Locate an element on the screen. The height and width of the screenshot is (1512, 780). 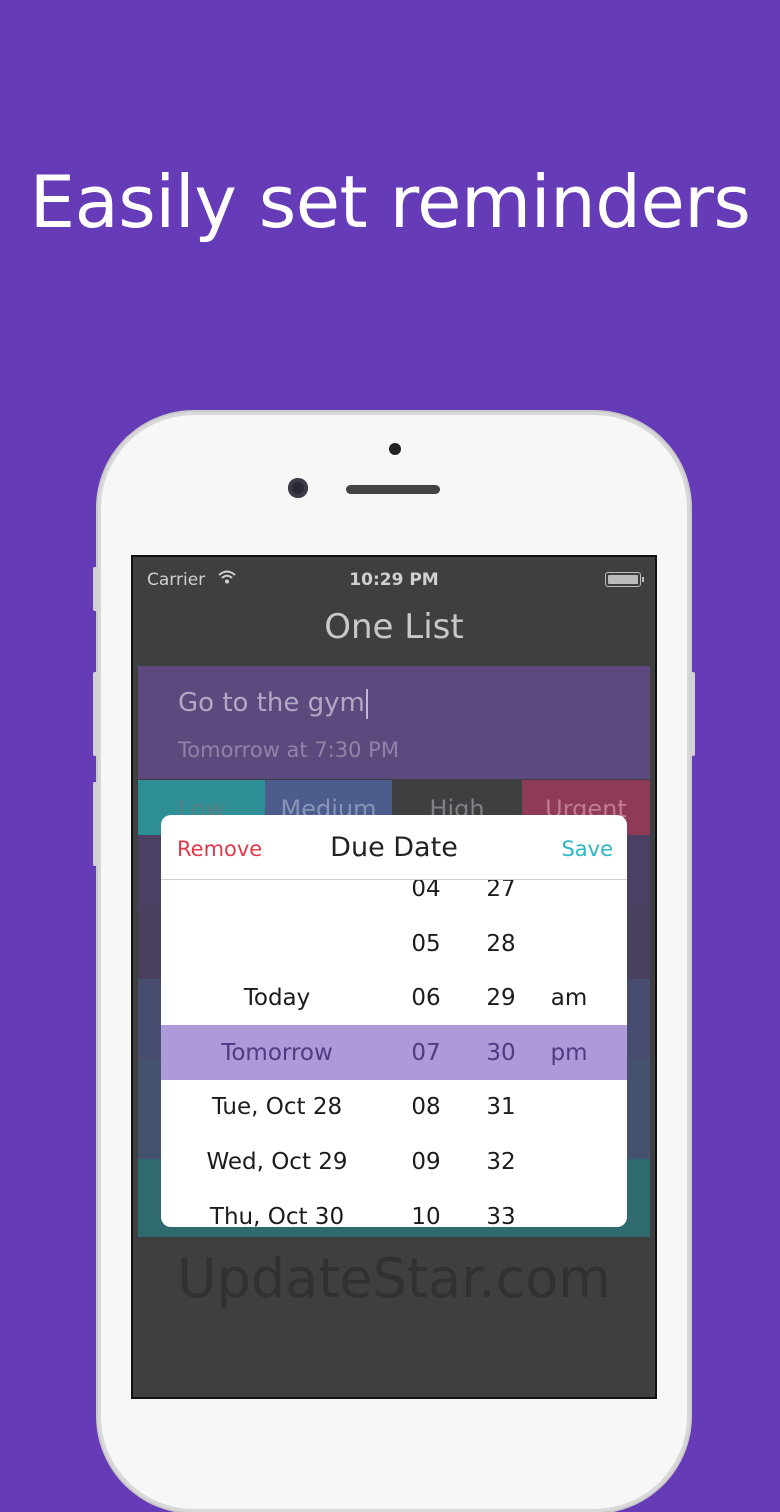
watermark: UpdateStar.com is located at coordinates (394, 1278).